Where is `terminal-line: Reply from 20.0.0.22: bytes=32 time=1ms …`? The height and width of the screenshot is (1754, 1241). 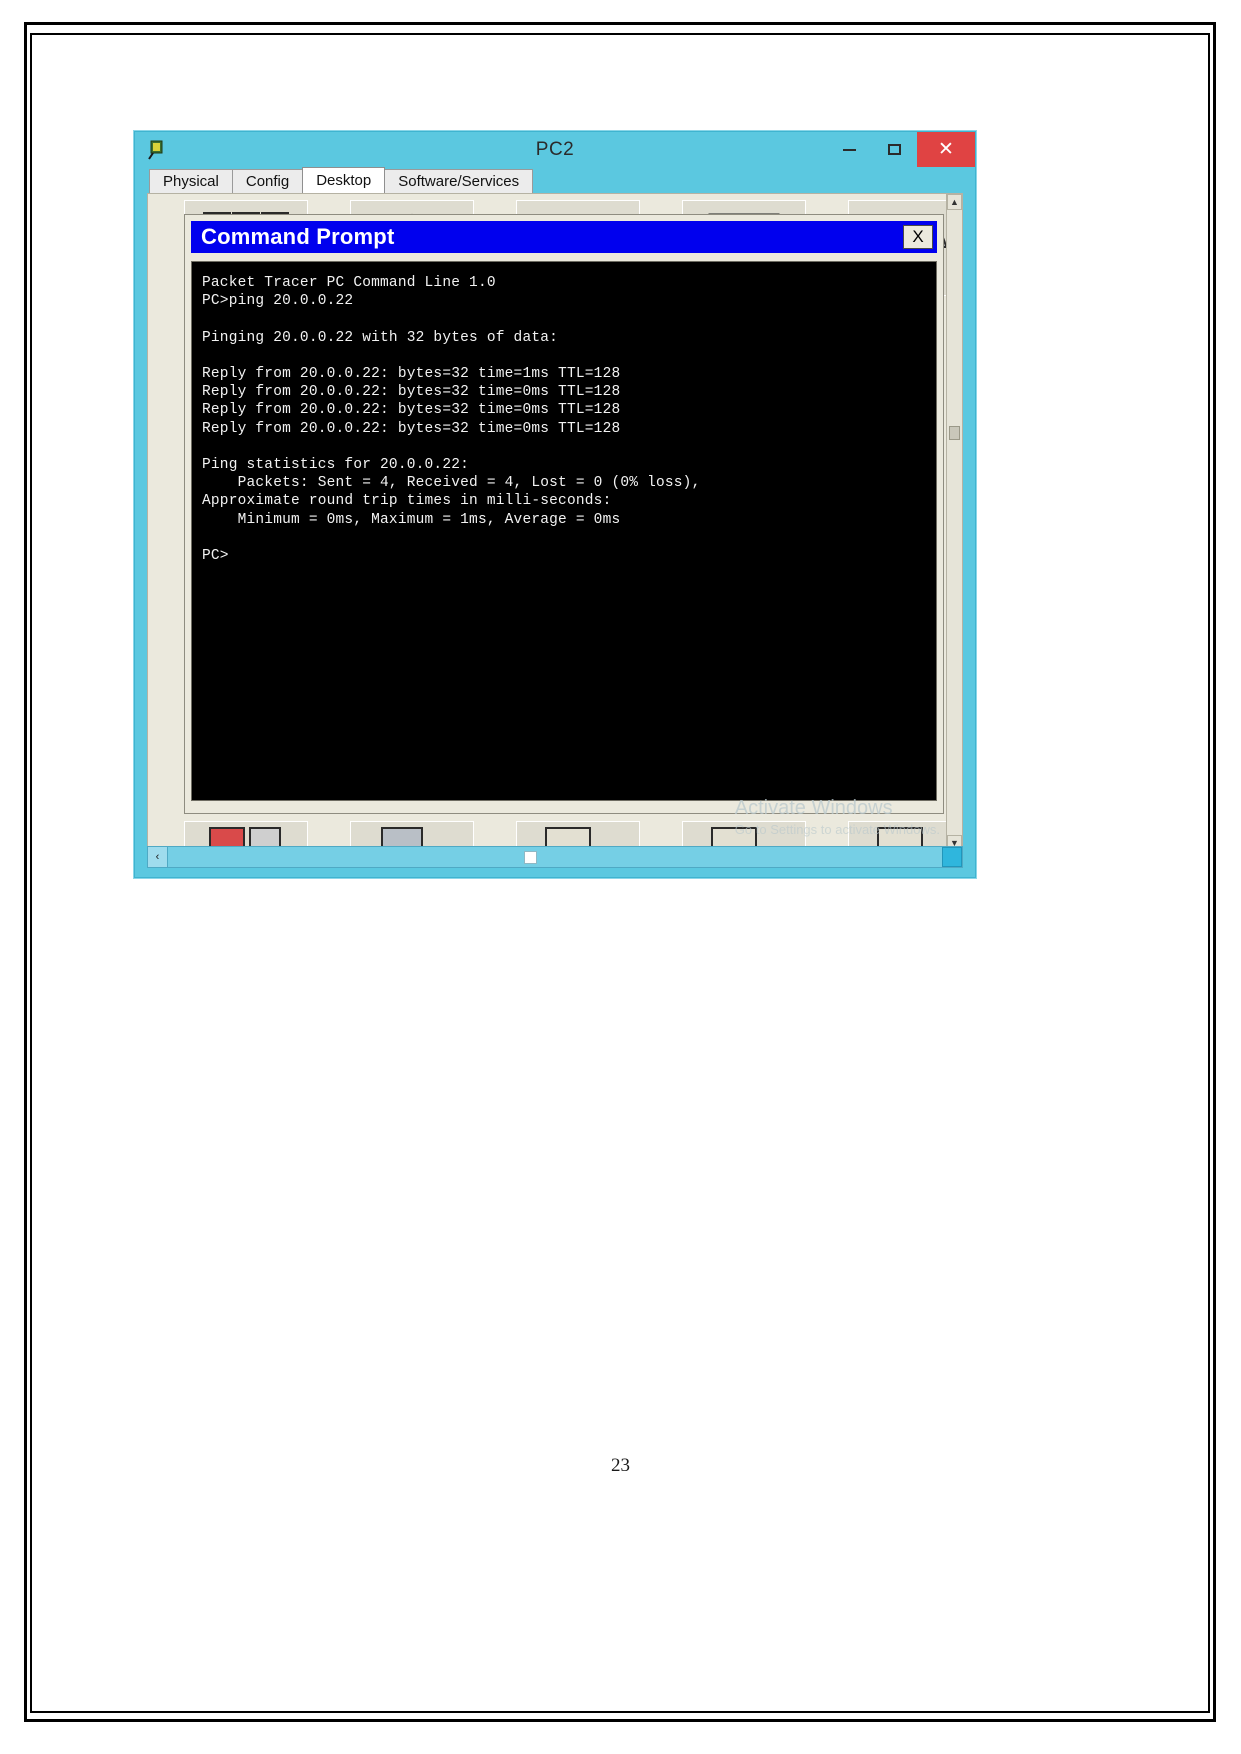 terminal-line: Reply from 20.0.0.22: bytes=32 time=1ms … is located at coordinates (411, 374).